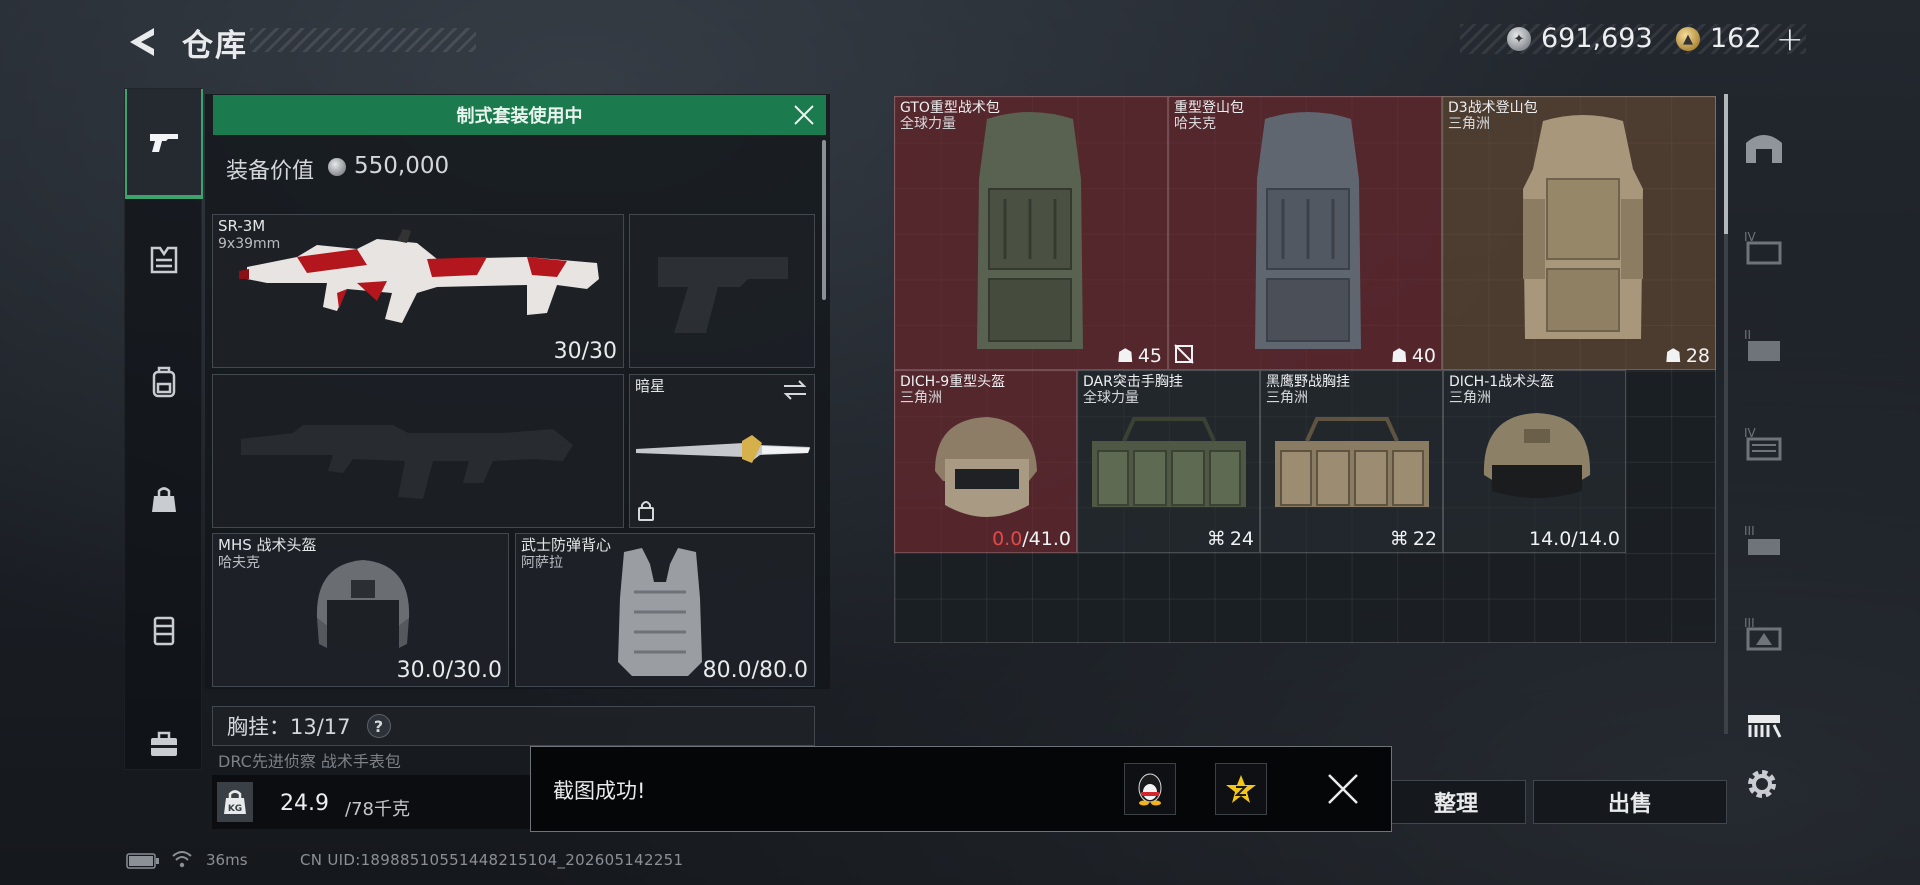  I want to click on rail-weapon-tab, so click(164, 144).